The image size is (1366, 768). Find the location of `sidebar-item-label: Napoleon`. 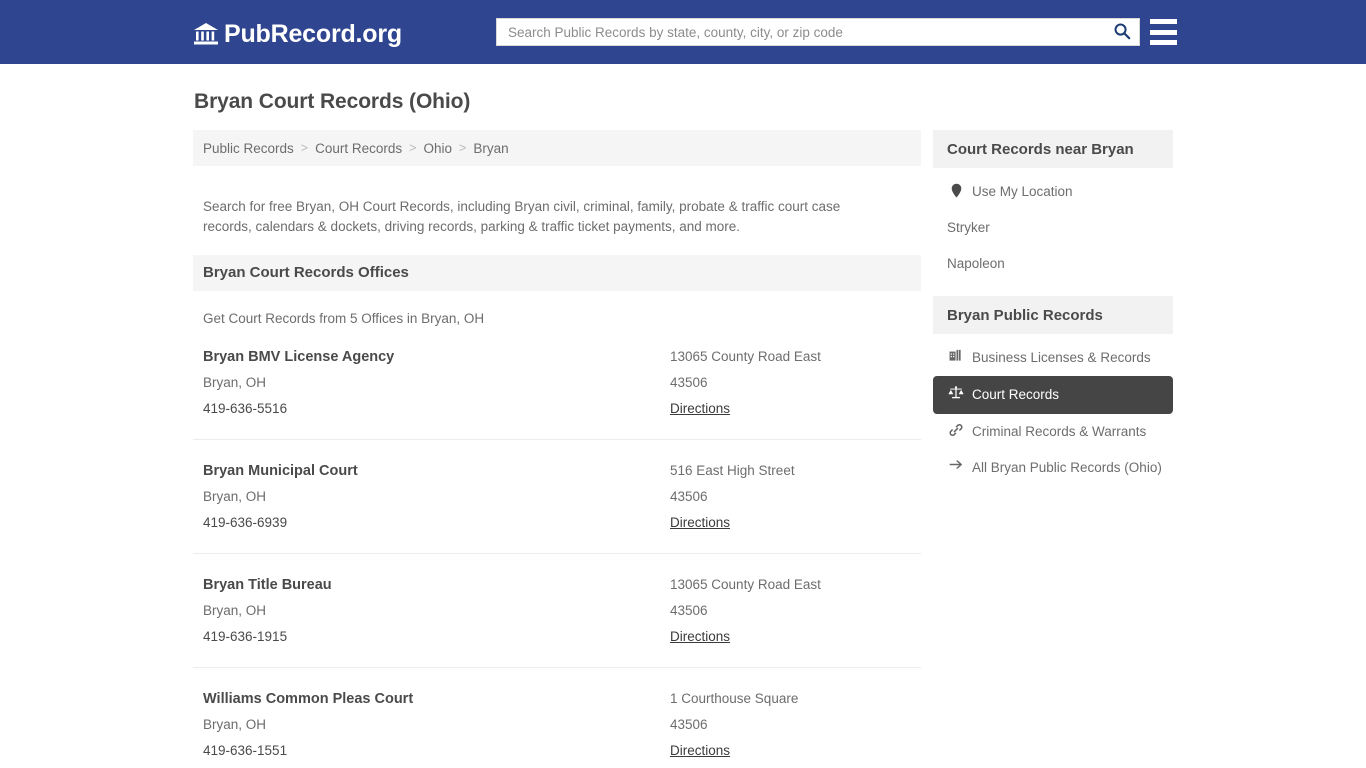

sidebar-item-label: Napoleon is located at coordinates (976, 263).